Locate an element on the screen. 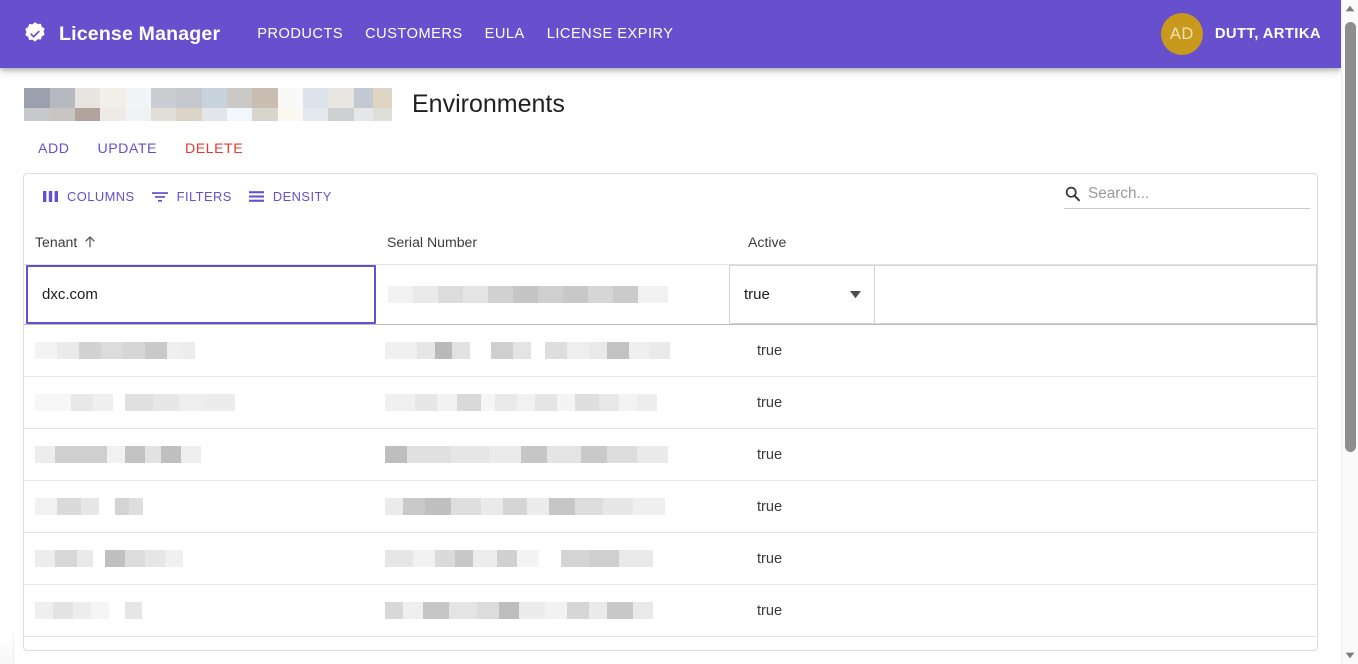 This screenshot has height=664, width=1358. active-select-value: true is located at coordinates (757, 294).